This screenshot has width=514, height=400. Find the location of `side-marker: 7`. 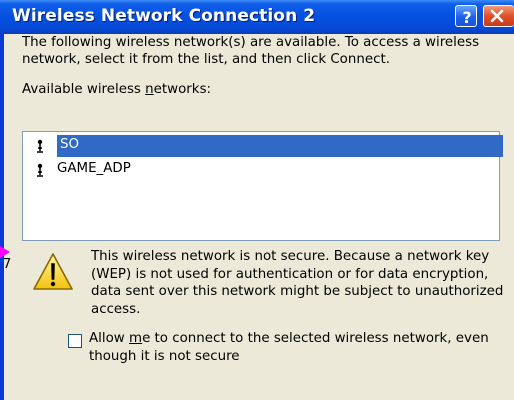

side-marker: 7 is located at coordinates (7, 264).